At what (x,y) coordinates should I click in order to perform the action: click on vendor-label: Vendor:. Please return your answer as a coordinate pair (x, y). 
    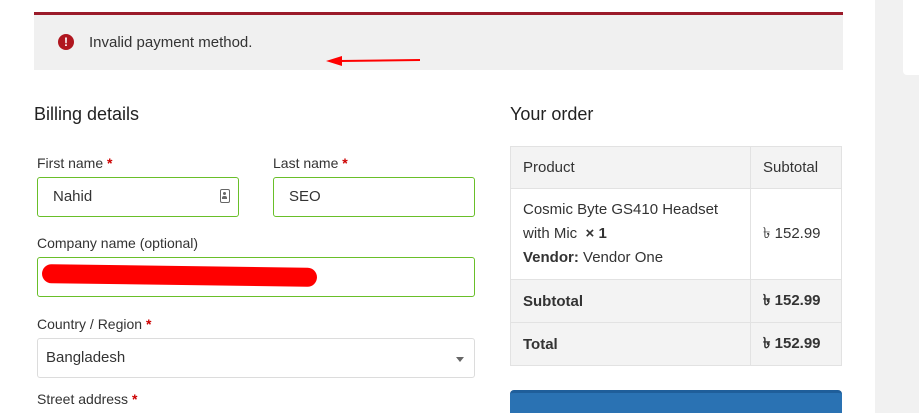
    Looking at the image, I should click on (551, 257).